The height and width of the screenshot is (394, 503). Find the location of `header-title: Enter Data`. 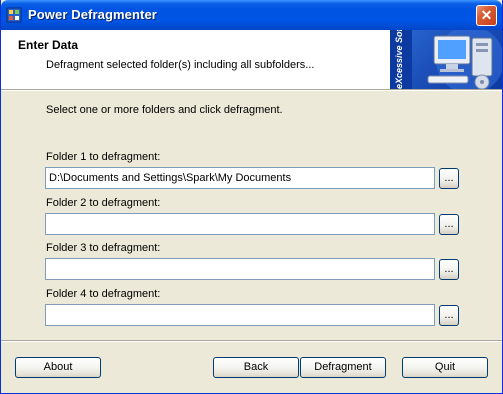

header-title: Enter Data is located at coordinates (48, 45).